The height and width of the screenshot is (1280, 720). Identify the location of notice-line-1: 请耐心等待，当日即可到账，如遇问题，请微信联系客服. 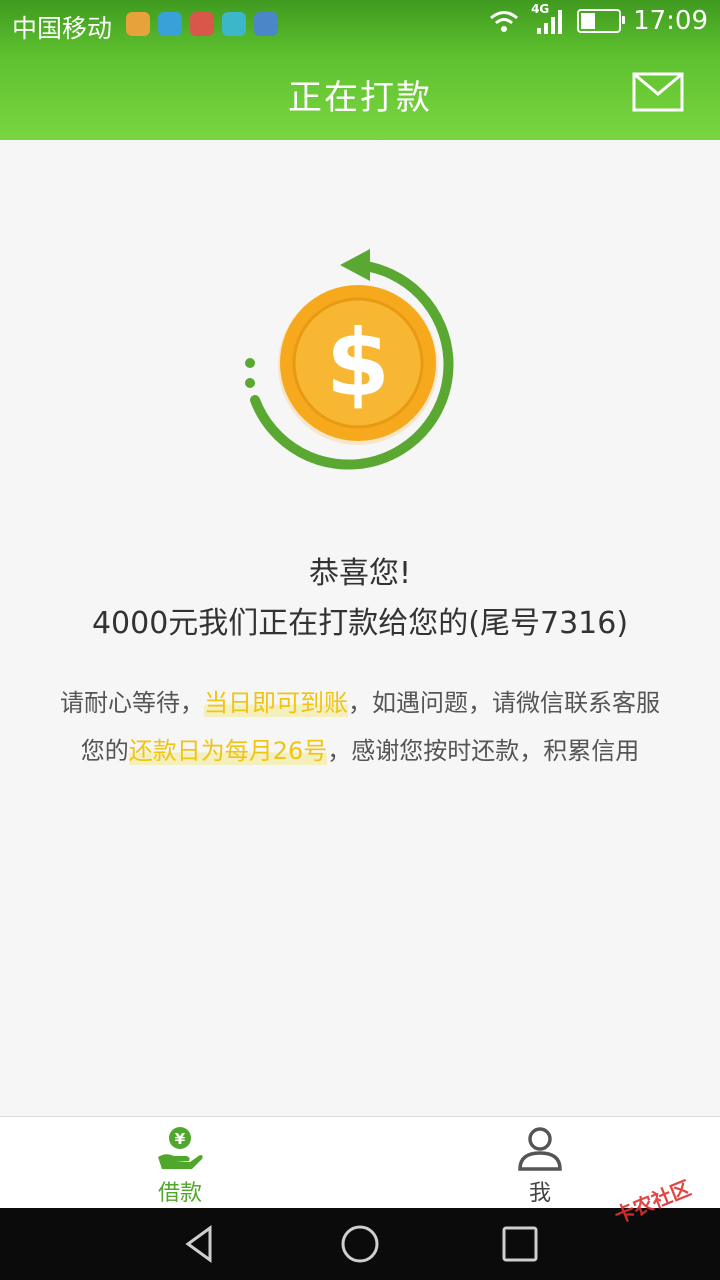
(360, 700).